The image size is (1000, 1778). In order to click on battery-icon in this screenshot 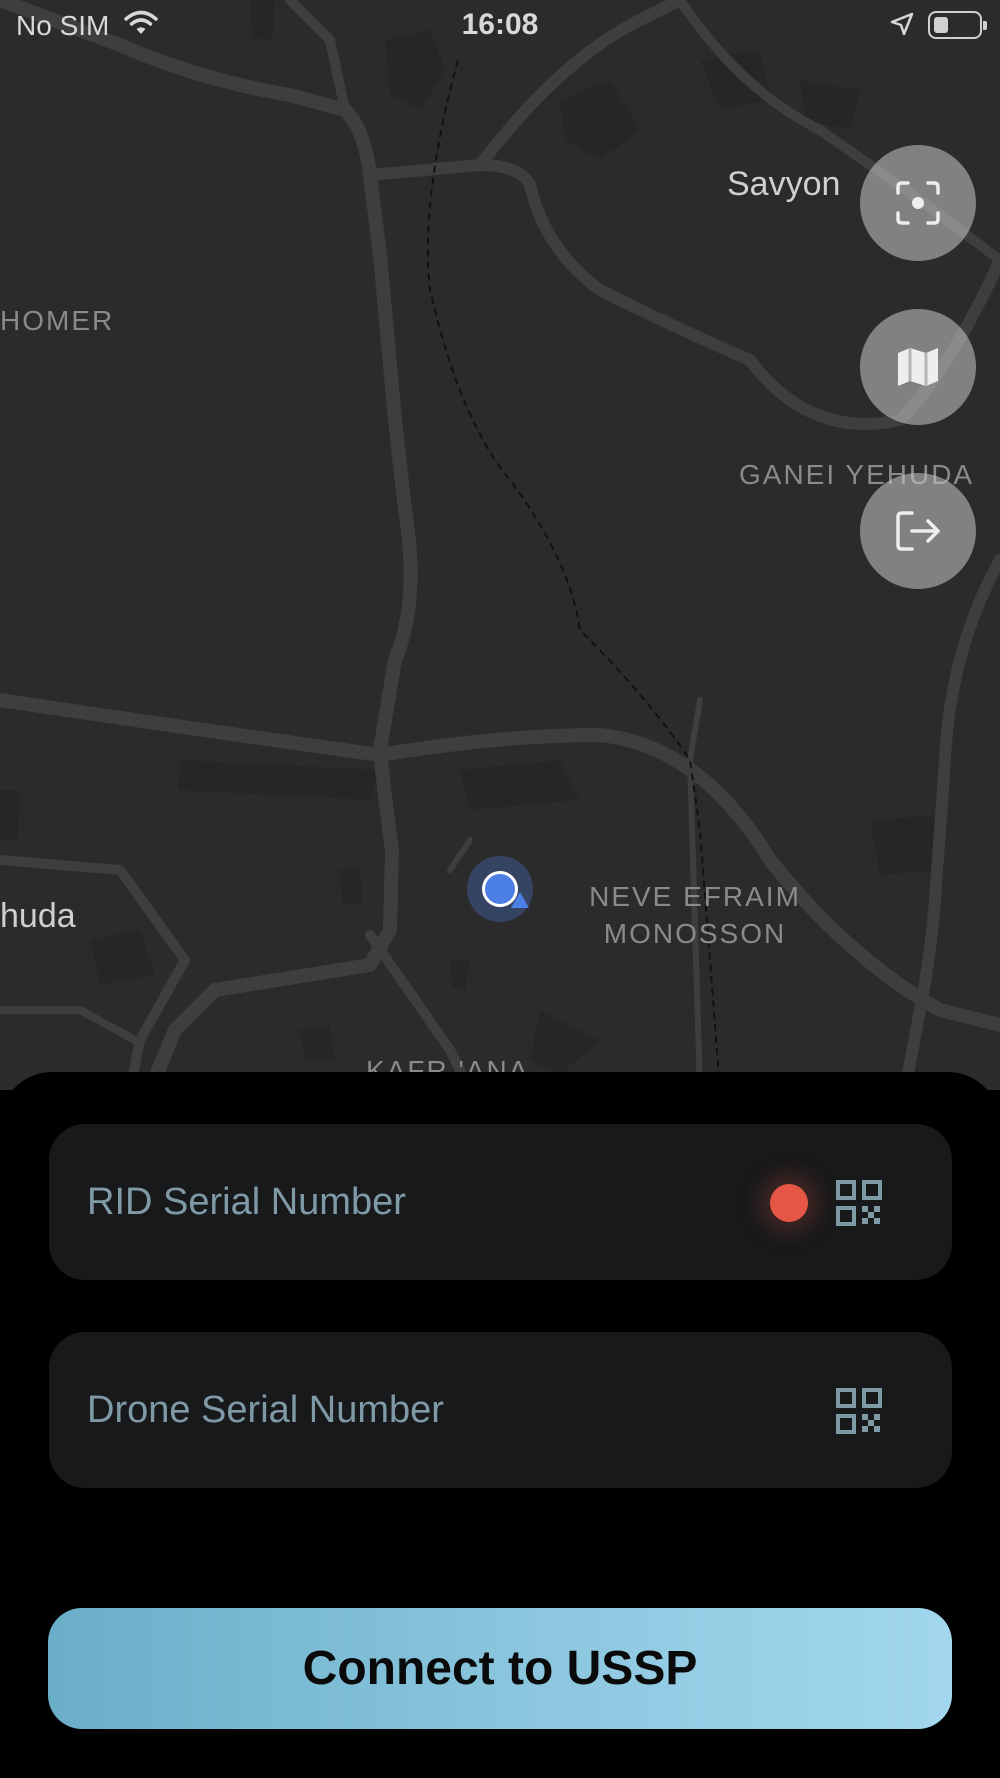, I will do `click(957, 25)`.